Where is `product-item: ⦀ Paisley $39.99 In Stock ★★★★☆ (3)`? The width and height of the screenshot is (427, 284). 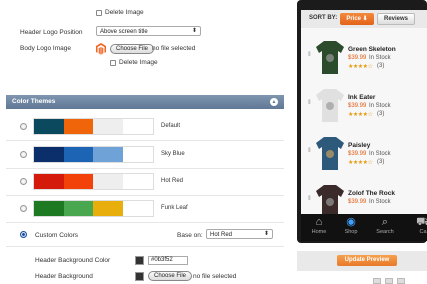
product-item: ⦀ Paisley $39.99 In Stock ★★★★☆ (3) is located at coordinates (364, 154).